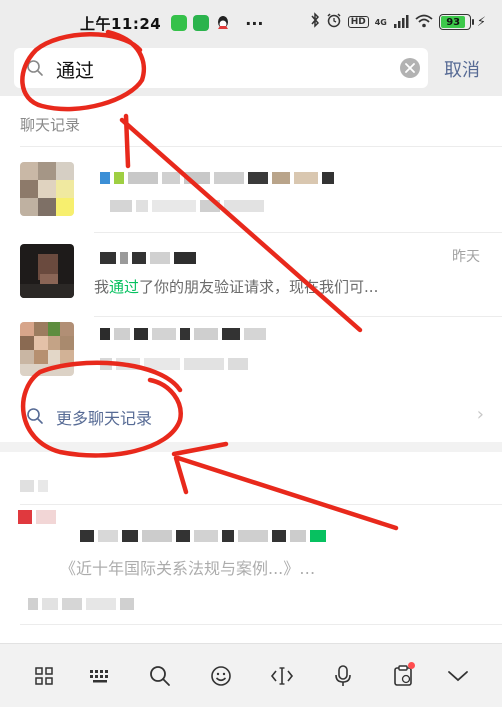 This screenshot has width=502, height=707. What do you see at coordinates (37, 517) in the screenshot?
I see `masked-thumbnail` at bounding box center [37, 517].